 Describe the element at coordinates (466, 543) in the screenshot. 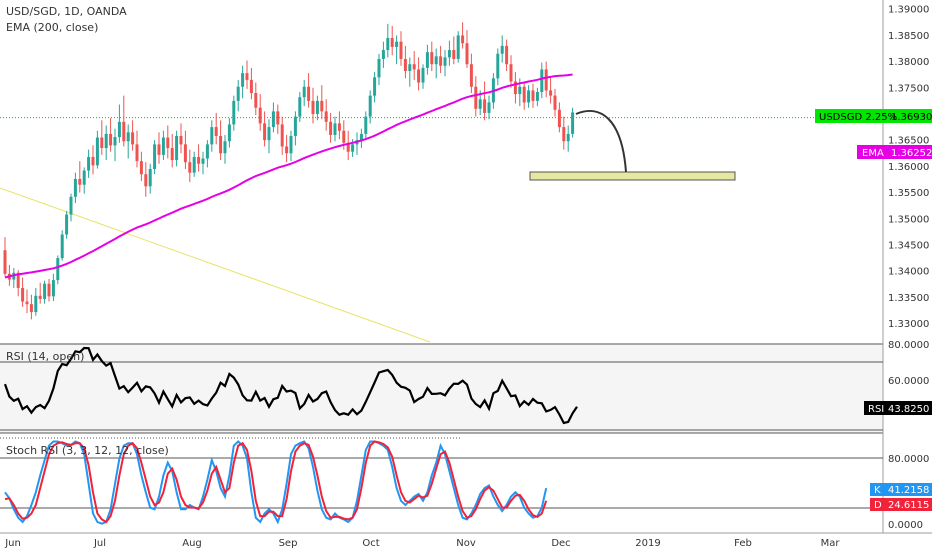

I see `time-tick-label: Nov` at that location.